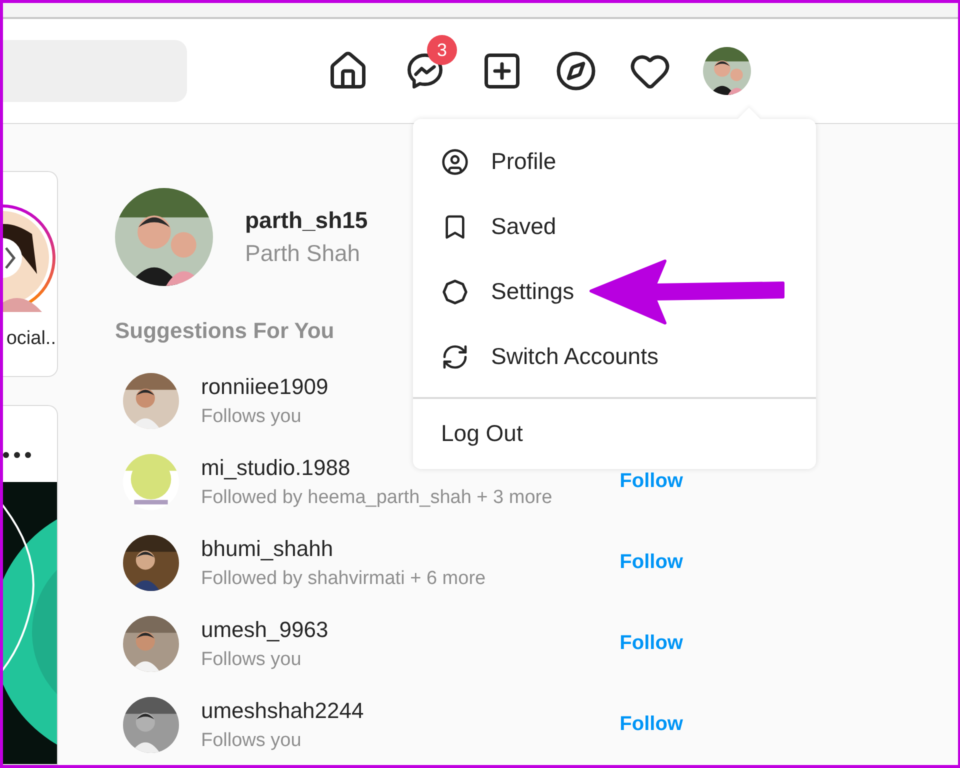 The width and height of the screenshot is (960, 768). What do you see at coordinates (399, 549) in the screenshot?
I see `suggestion-username: bhumi_shahh` at bounding box center [399, 549].